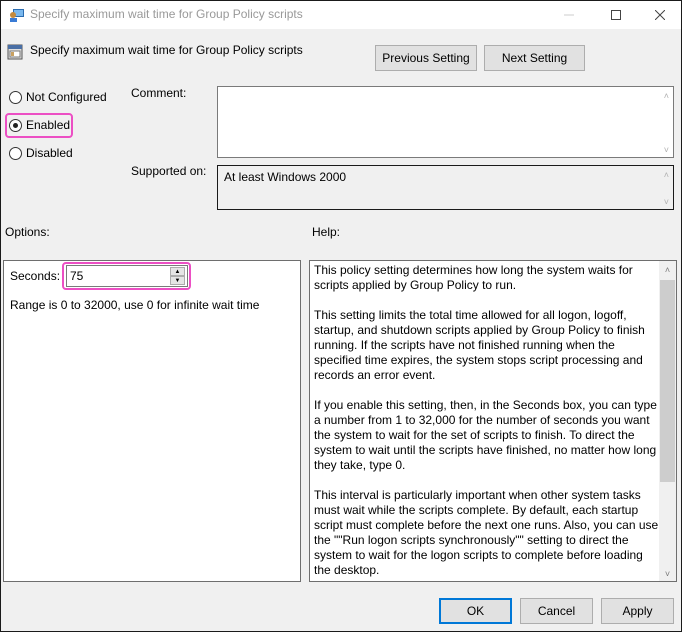 This screenshot has height=632, width=682. I want to click on supported-on-field: At least Windows 2000 ˄ ˅, so click(445, 187).